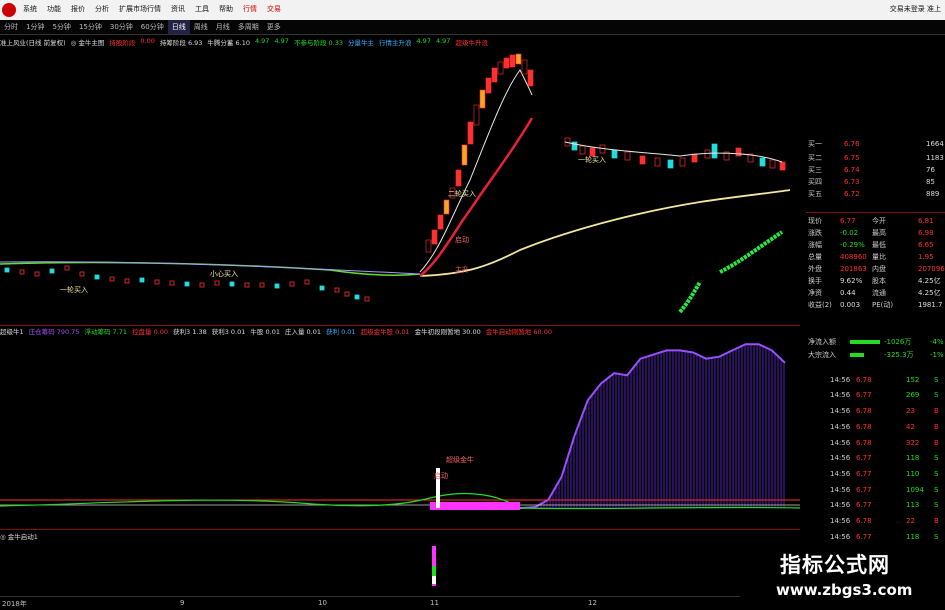  Describe the element at coordinates (875, 212) in the screenshot. I see `quote-divider` at that location.